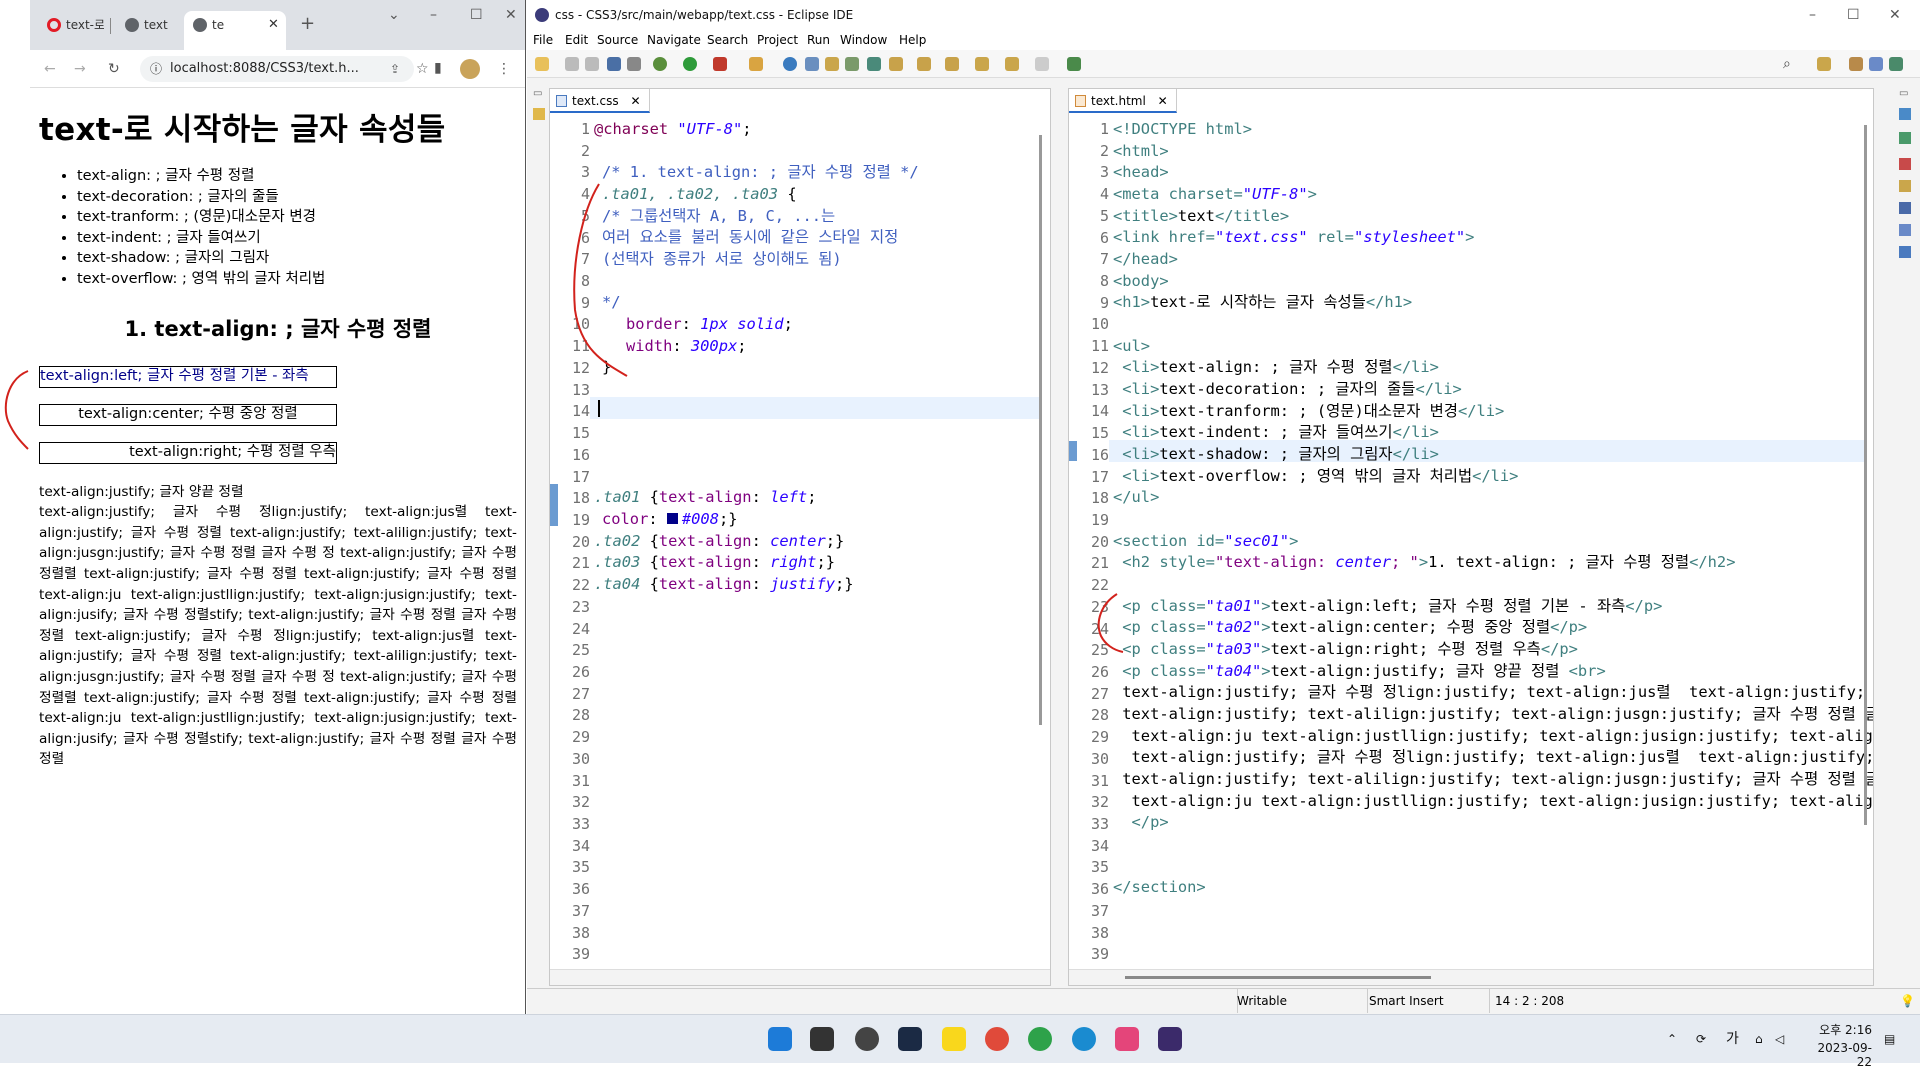 Image resolution: width=1920 pixels, height=1069 pixels. I want to click on sidebar-icon: ▮, so click(438, 68).